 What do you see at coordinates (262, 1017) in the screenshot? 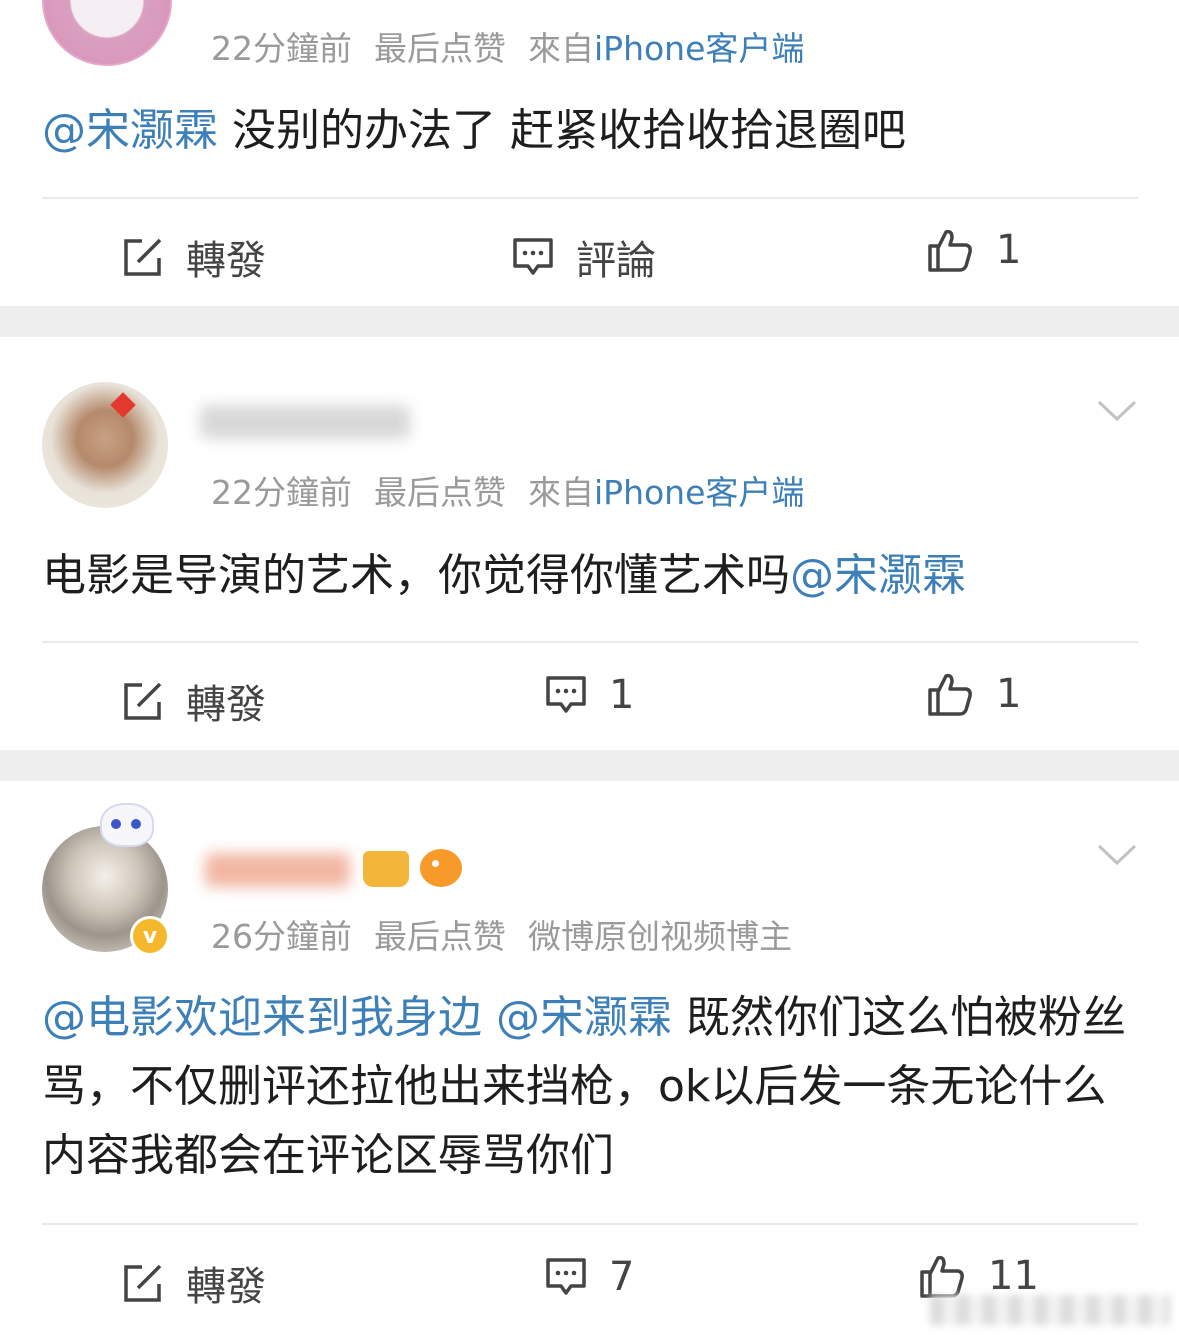
I see `mention-link: @电影欢迎来到我身边` at bounding box center [262, 1017].